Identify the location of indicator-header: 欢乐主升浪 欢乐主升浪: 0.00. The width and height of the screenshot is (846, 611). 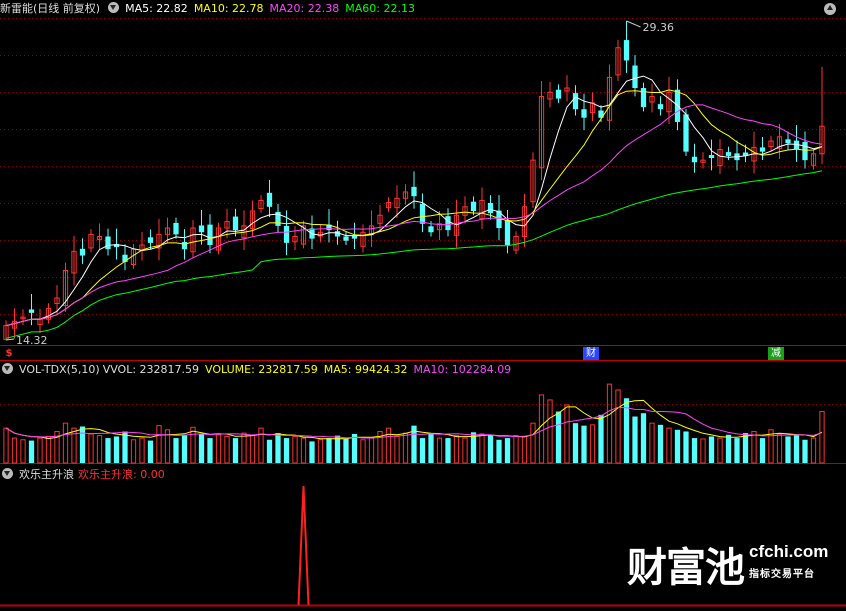
(85, 475).